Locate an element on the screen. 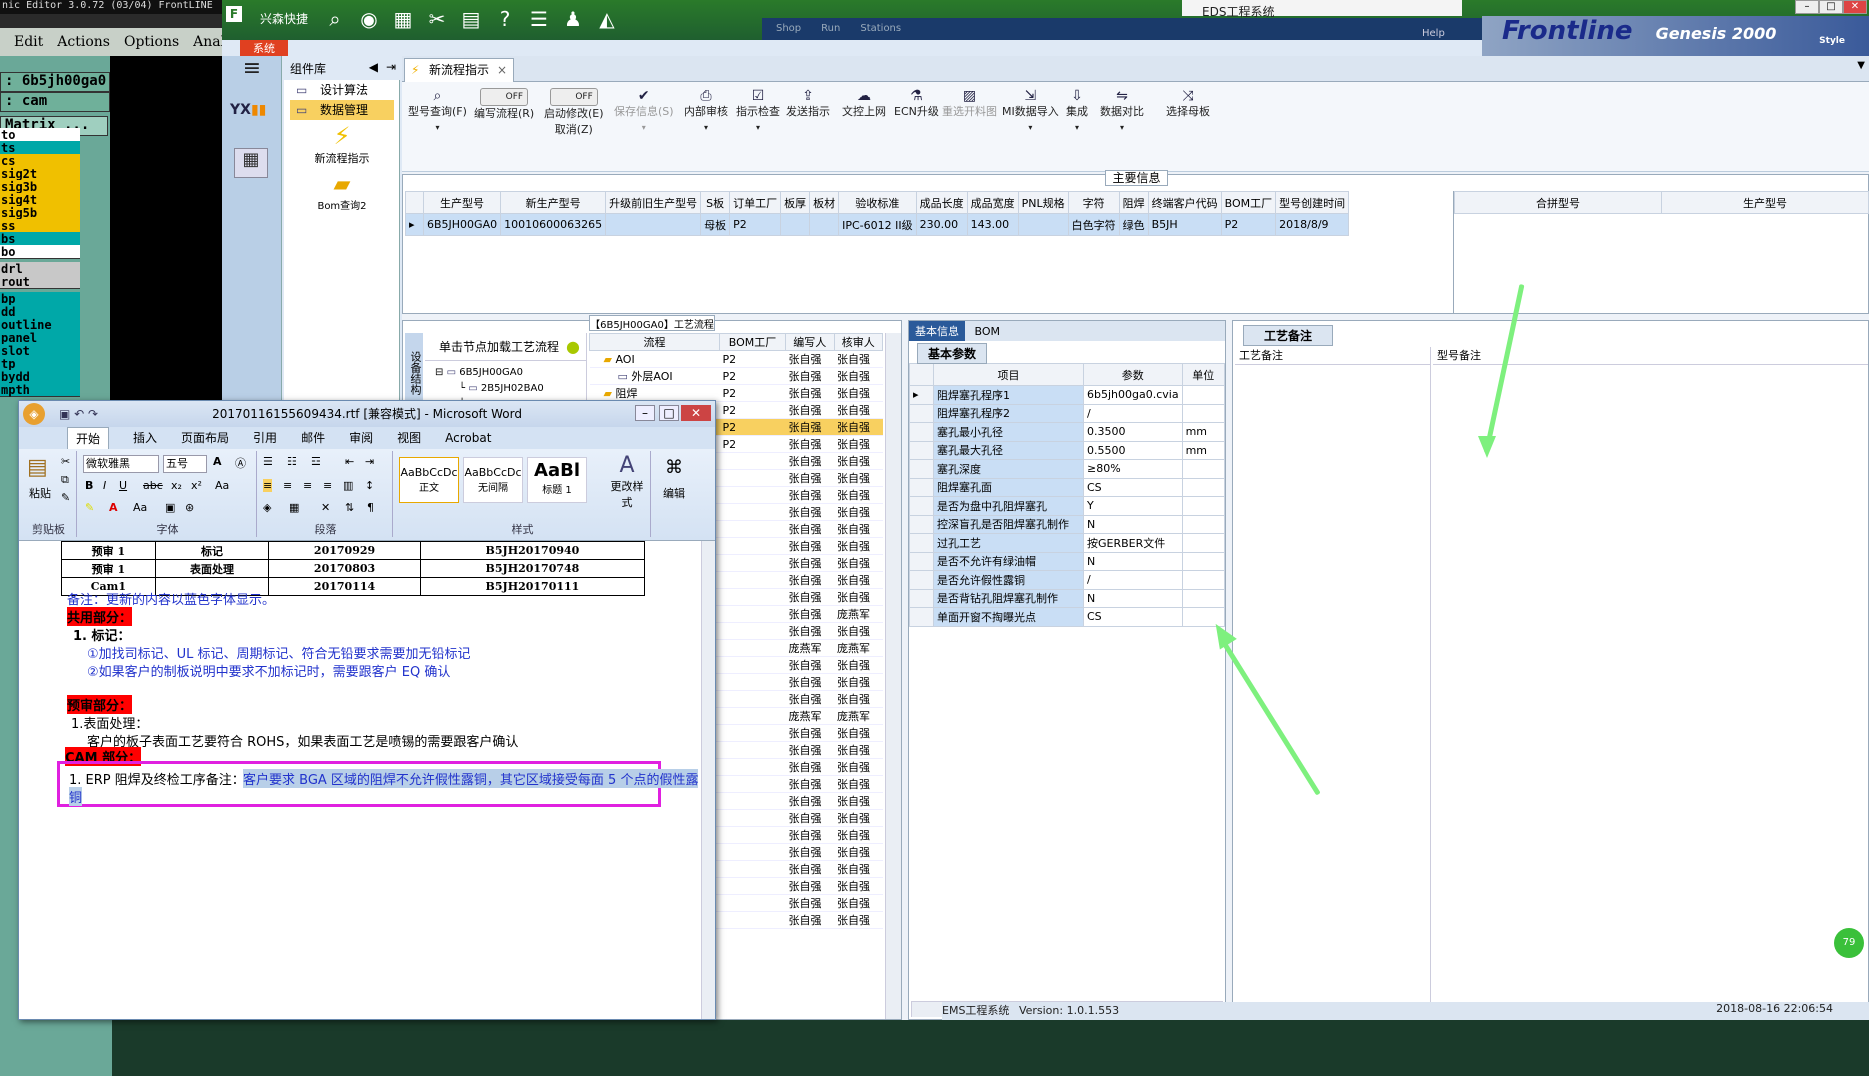 The height and width of the screenshot is (1076, 1869). grow-font-icon: A is located at coordinates (217, 461).